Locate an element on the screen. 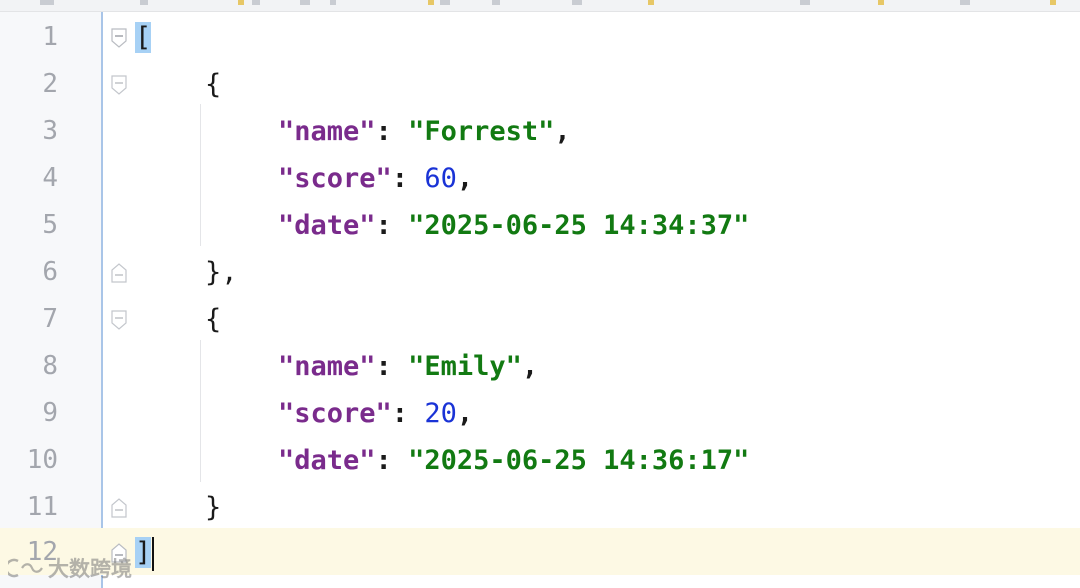  code-text: "score": 60, is located at coordinates (375, 178).